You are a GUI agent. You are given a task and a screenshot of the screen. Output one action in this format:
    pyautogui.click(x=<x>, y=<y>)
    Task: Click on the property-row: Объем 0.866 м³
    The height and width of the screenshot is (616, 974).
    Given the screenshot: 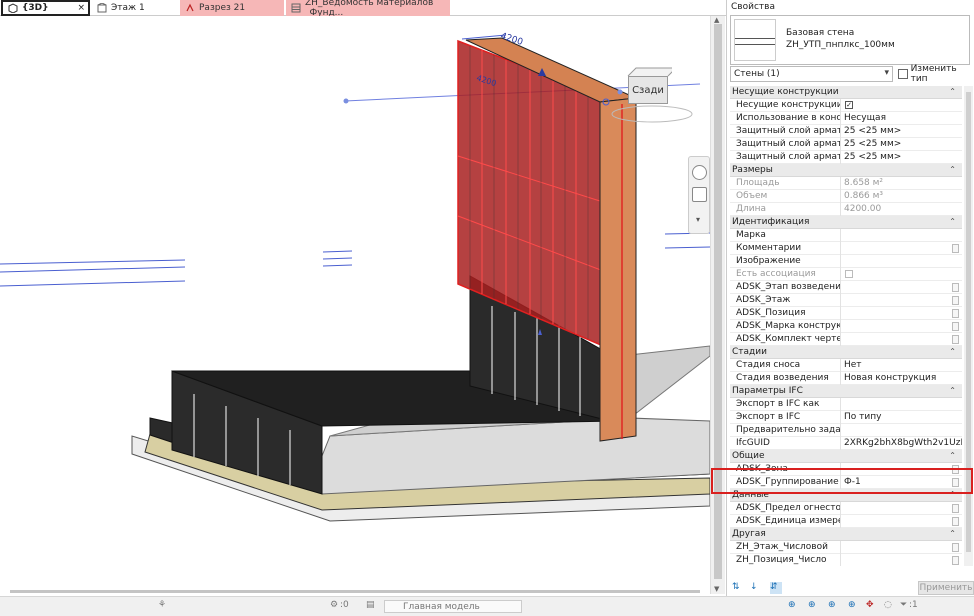 What is the action you would take?
    pyautogui.click(x=846, y=196)
    